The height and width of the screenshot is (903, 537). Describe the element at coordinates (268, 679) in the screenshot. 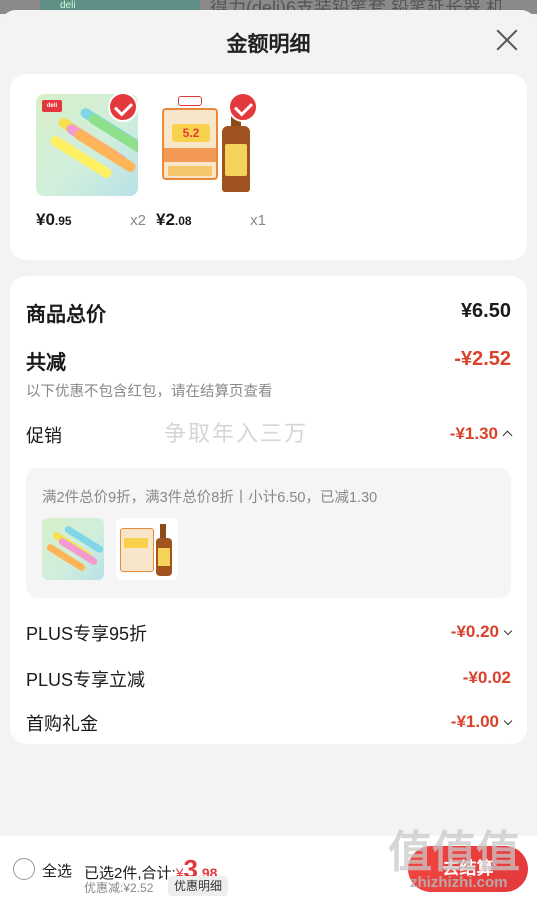

I see `plus-off-row: PLUS专享立减 -¥0.02` at that location.